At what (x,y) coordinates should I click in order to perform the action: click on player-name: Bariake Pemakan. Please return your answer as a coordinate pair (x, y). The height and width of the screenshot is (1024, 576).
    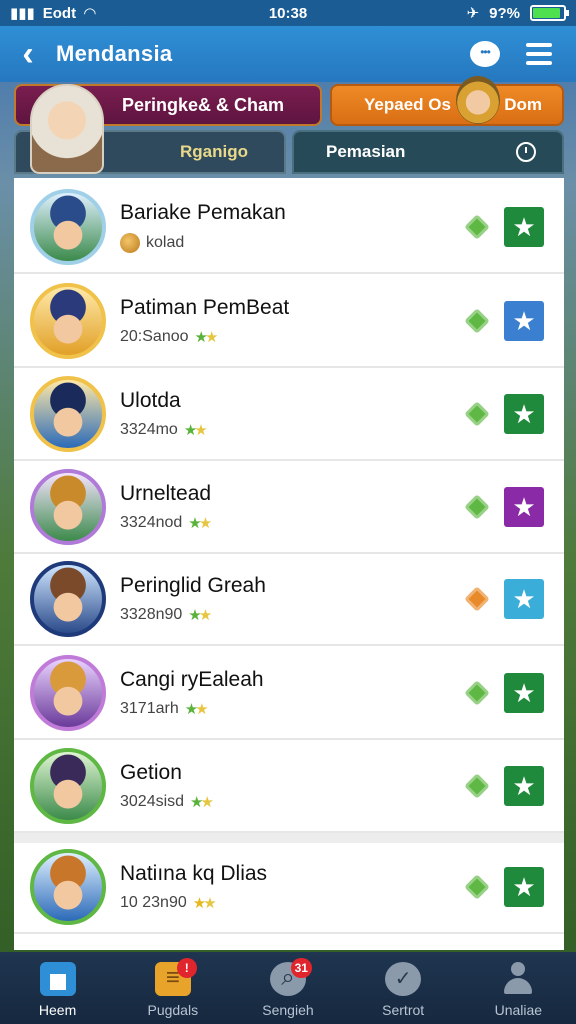
    Looking at the image, I should click on (203, 212).